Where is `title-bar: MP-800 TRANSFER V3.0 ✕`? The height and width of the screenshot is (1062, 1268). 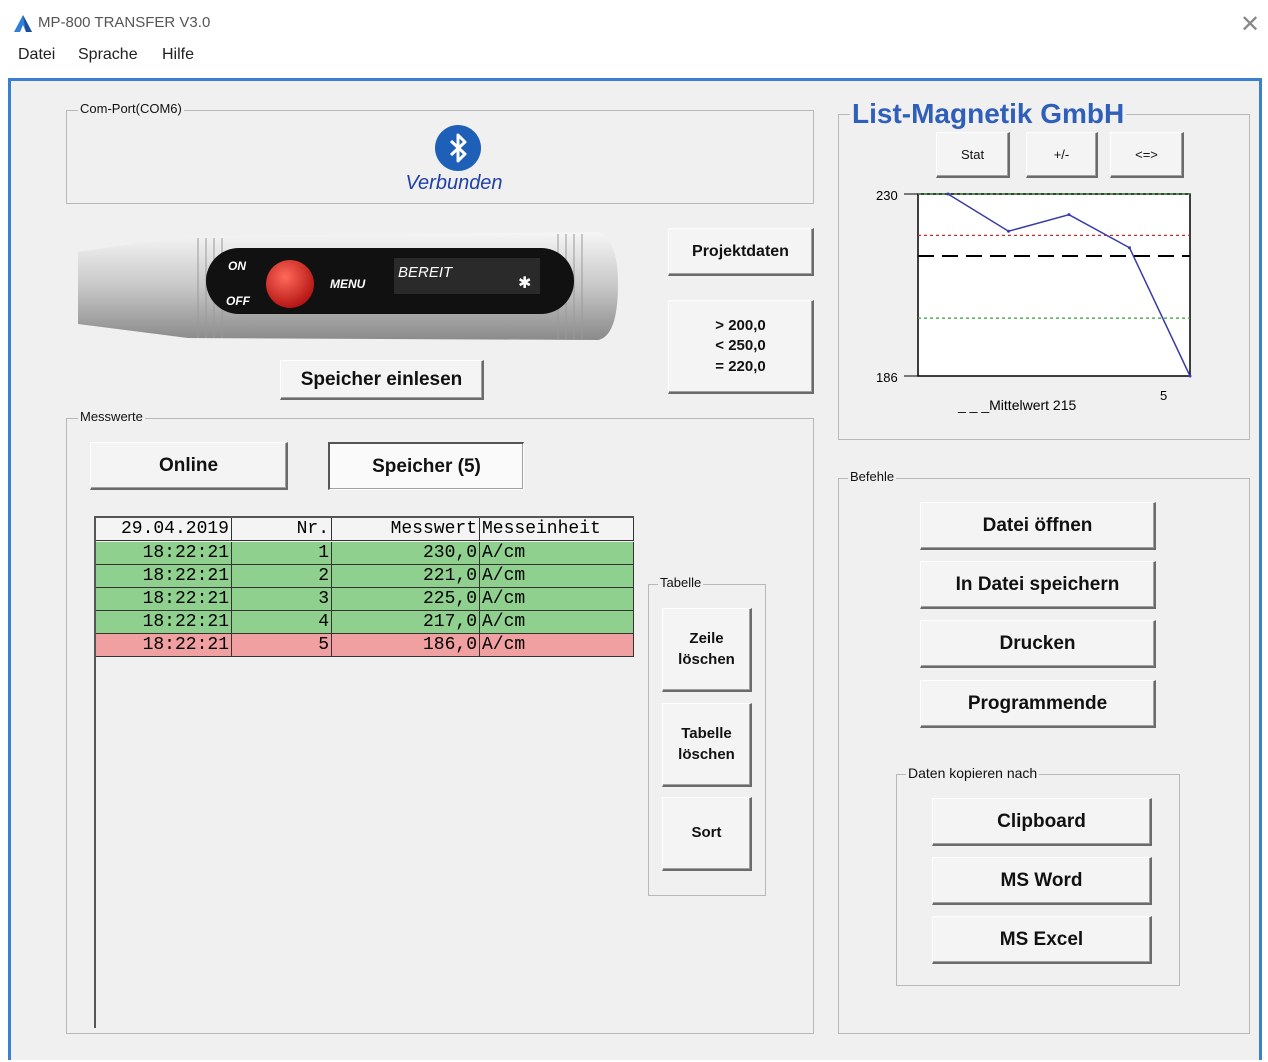
title-bar: MP-800 TRANSFER V3.0 ✕ is located at coordinates (634, 22).